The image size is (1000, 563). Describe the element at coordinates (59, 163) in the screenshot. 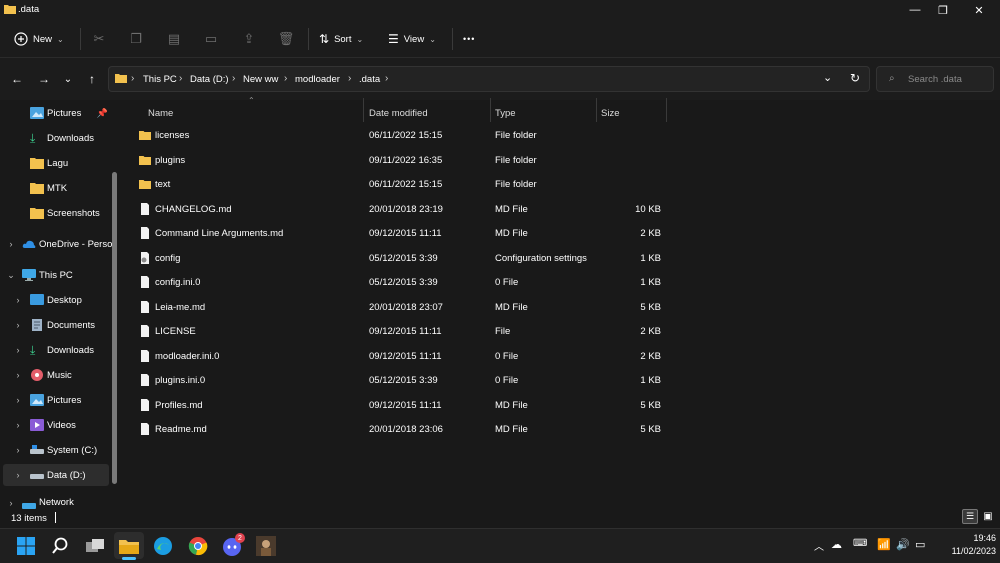

I see `sidebar-item-lagu: Lagu` at that location.